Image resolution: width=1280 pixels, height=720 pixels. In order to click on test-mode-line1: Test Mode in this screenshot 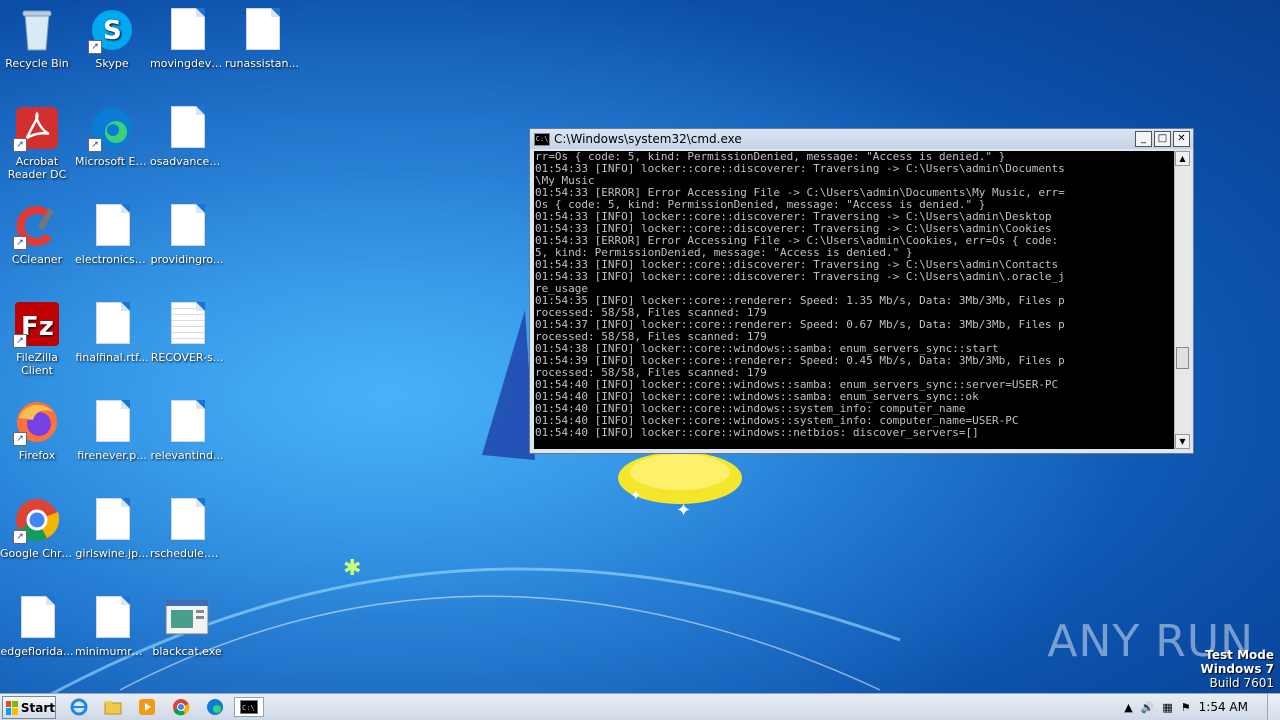, I will do `click(1239, 655)`.